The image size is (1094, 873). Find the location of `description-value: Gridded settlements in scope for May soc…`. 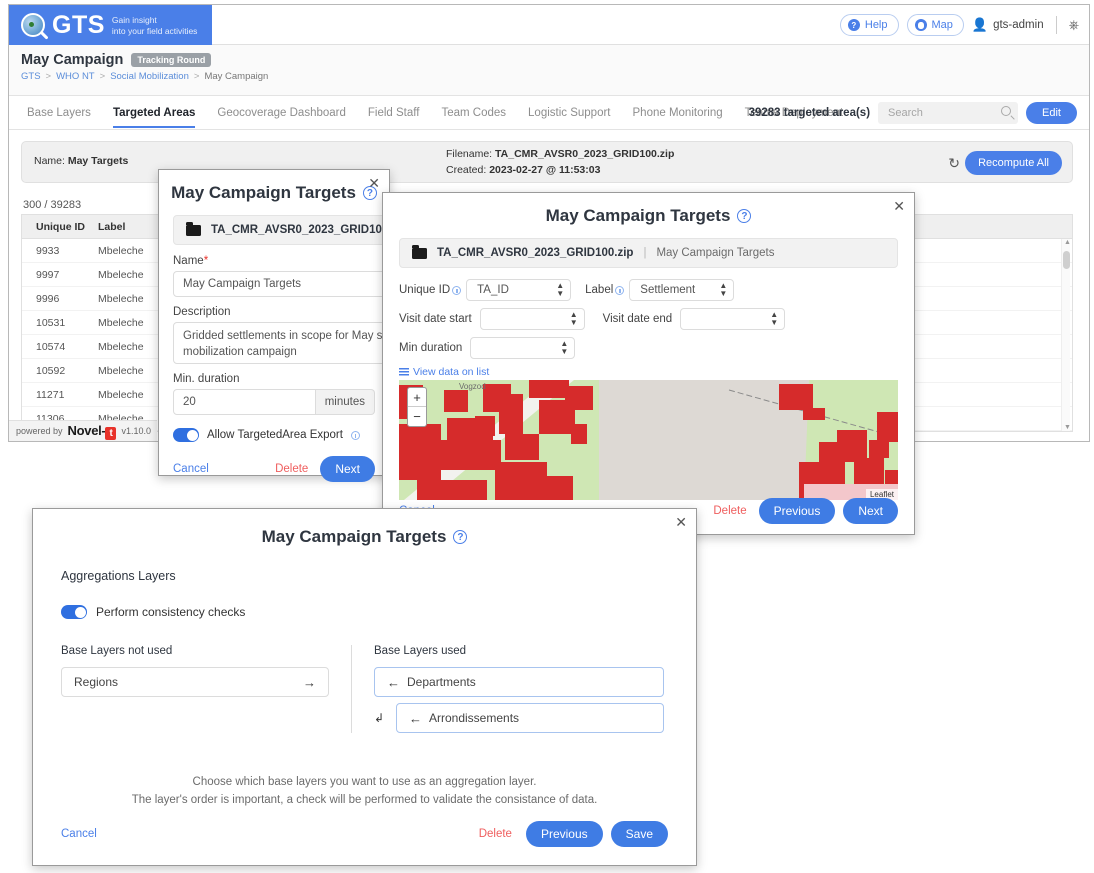

description-value: Gridded settlements in scope for May soc… is located at coordinates (295, 344).